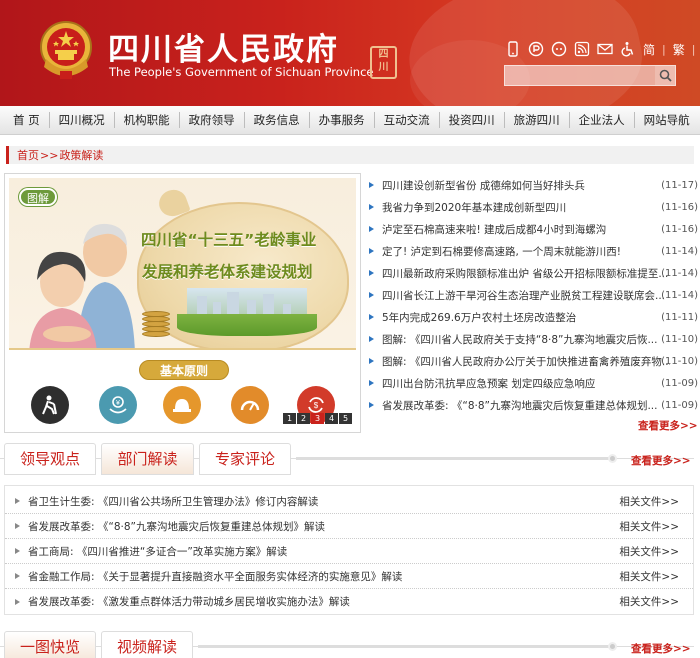 The height and width of the screenshot is (658, 700). What do you see at coordinates (350, 155) in the screenshot?
I see `breadcrumb: 首页 >> 政策解读` at bounding box center [350, 155].